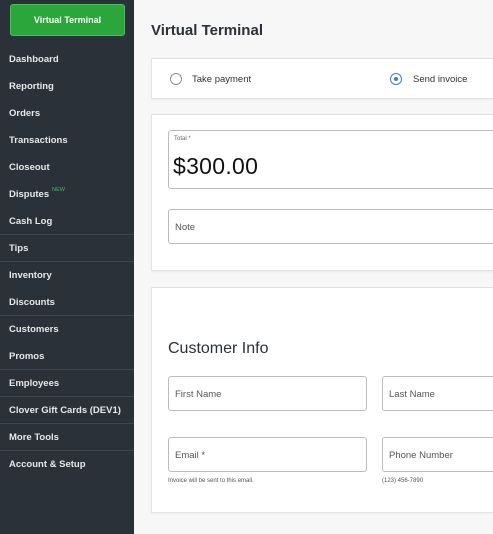  What do you see at coordinates (67, 167) in the screenshot?
I see `sidebar-item-closeout: Closeout` at bounding box center [67, 167].